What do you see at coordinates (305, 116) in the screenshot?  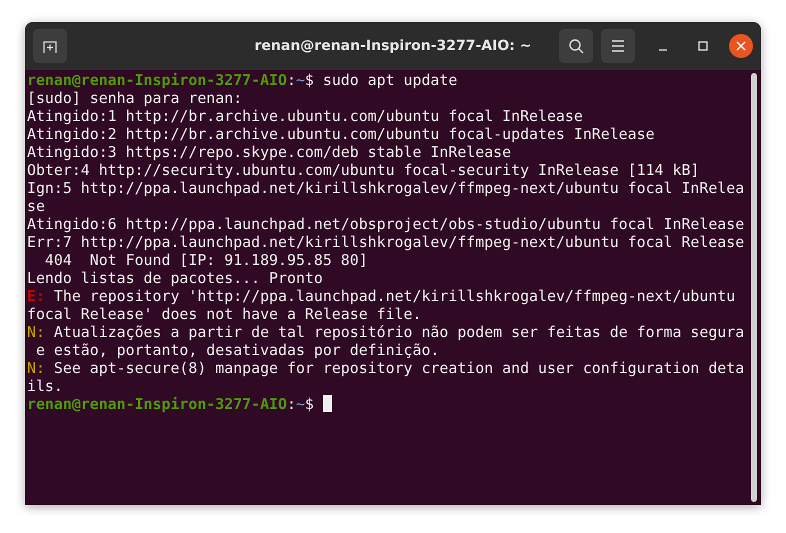 I see `output-line: Atingido:1 http://br.archive.ubuntu.com/ubuntu focal InRelease` at bounding box center [305, 116].